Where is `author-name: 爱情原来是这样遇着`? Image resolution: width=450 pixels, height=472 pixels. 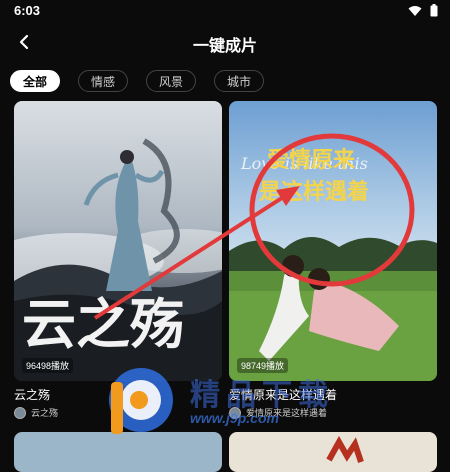 author-name: 爱情原来是这样遇着 is located at coordinates (287, 413).